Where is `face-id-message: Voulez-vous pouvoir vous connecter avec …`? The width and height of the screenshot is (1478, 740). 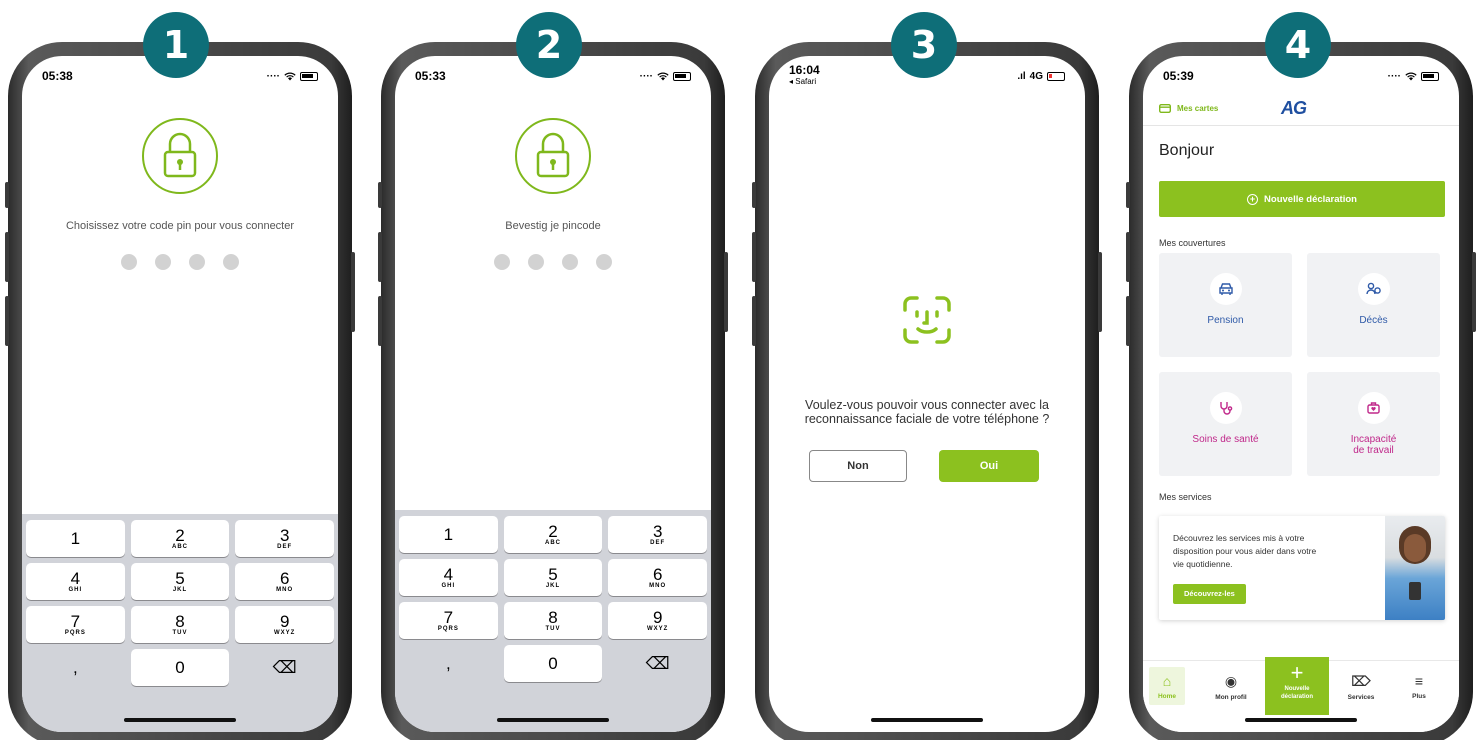 face-id-message: Voulez-vous pouvoir vous connecter avec … is located at coordinates (927, 412).